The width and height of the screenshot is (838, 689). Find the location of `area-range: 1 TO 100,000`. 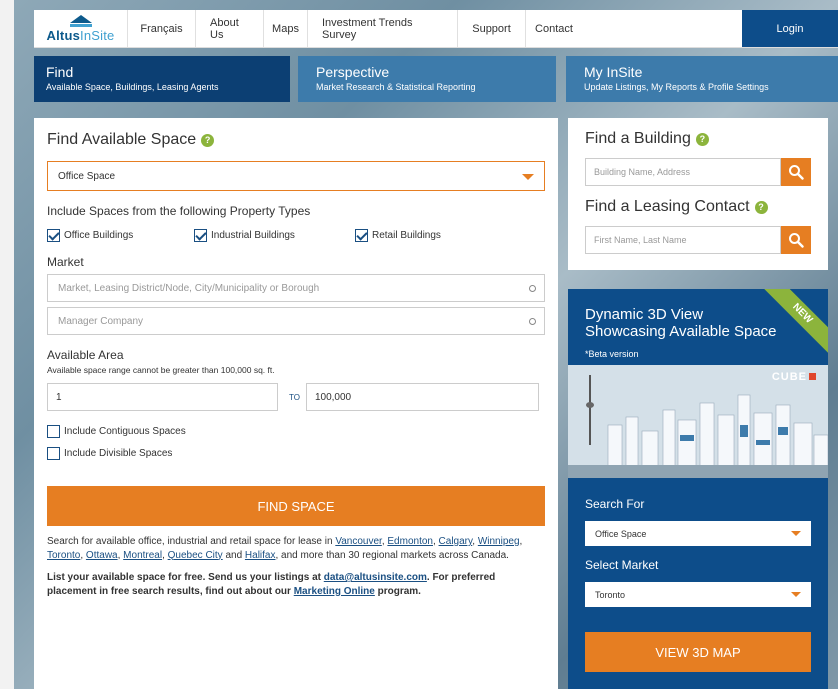

area-range: 1 TO 100,000 is located at coordinates (296, 397).